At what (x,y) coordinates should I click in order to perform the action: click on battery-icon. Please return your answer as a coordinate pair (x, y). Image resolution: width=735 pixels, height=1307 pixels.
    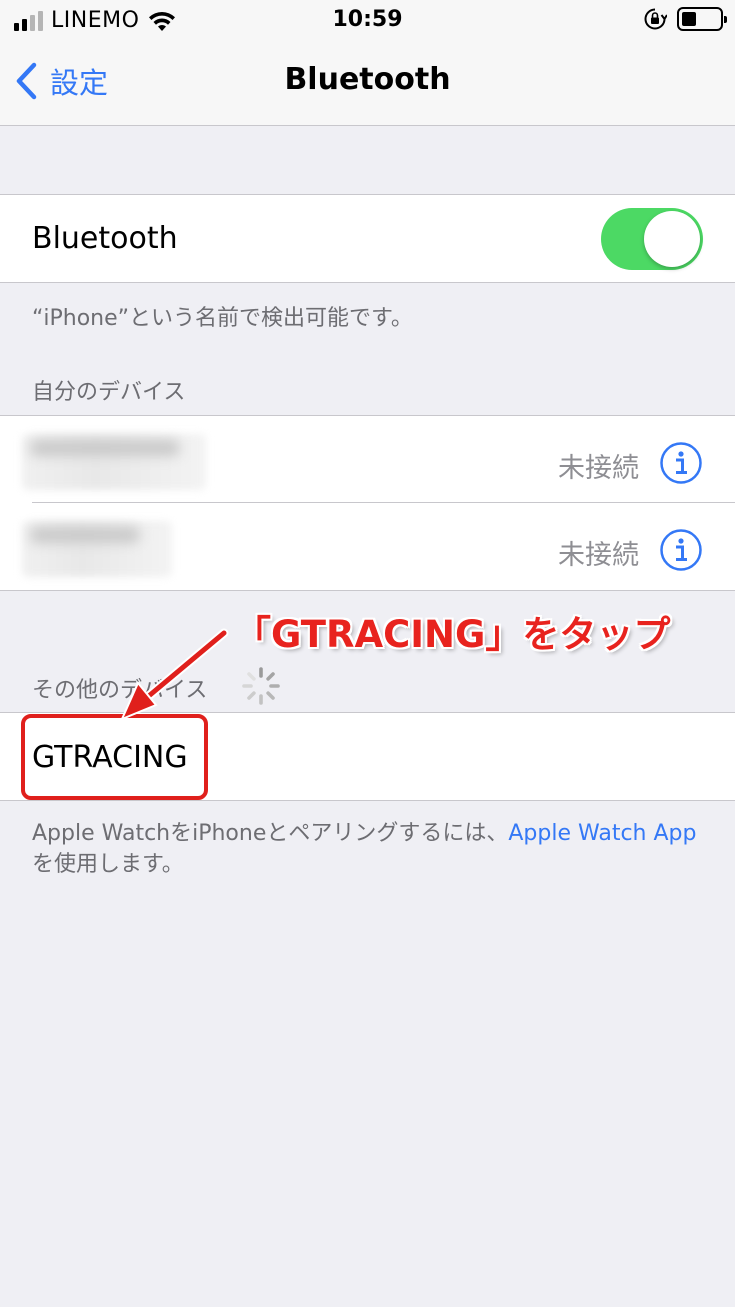
    Looking at the image, I should click on (702, 19).